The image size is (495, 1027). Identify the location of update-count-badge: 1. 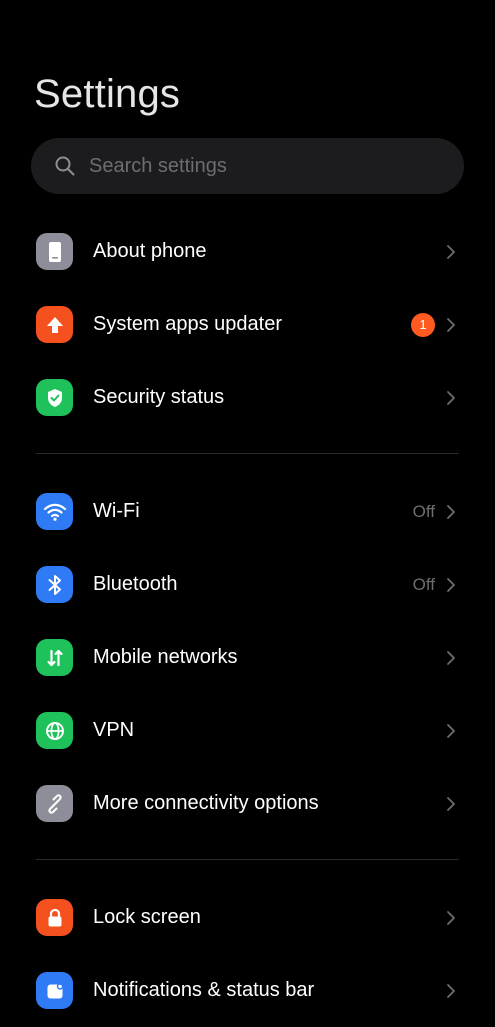
(423, 324).